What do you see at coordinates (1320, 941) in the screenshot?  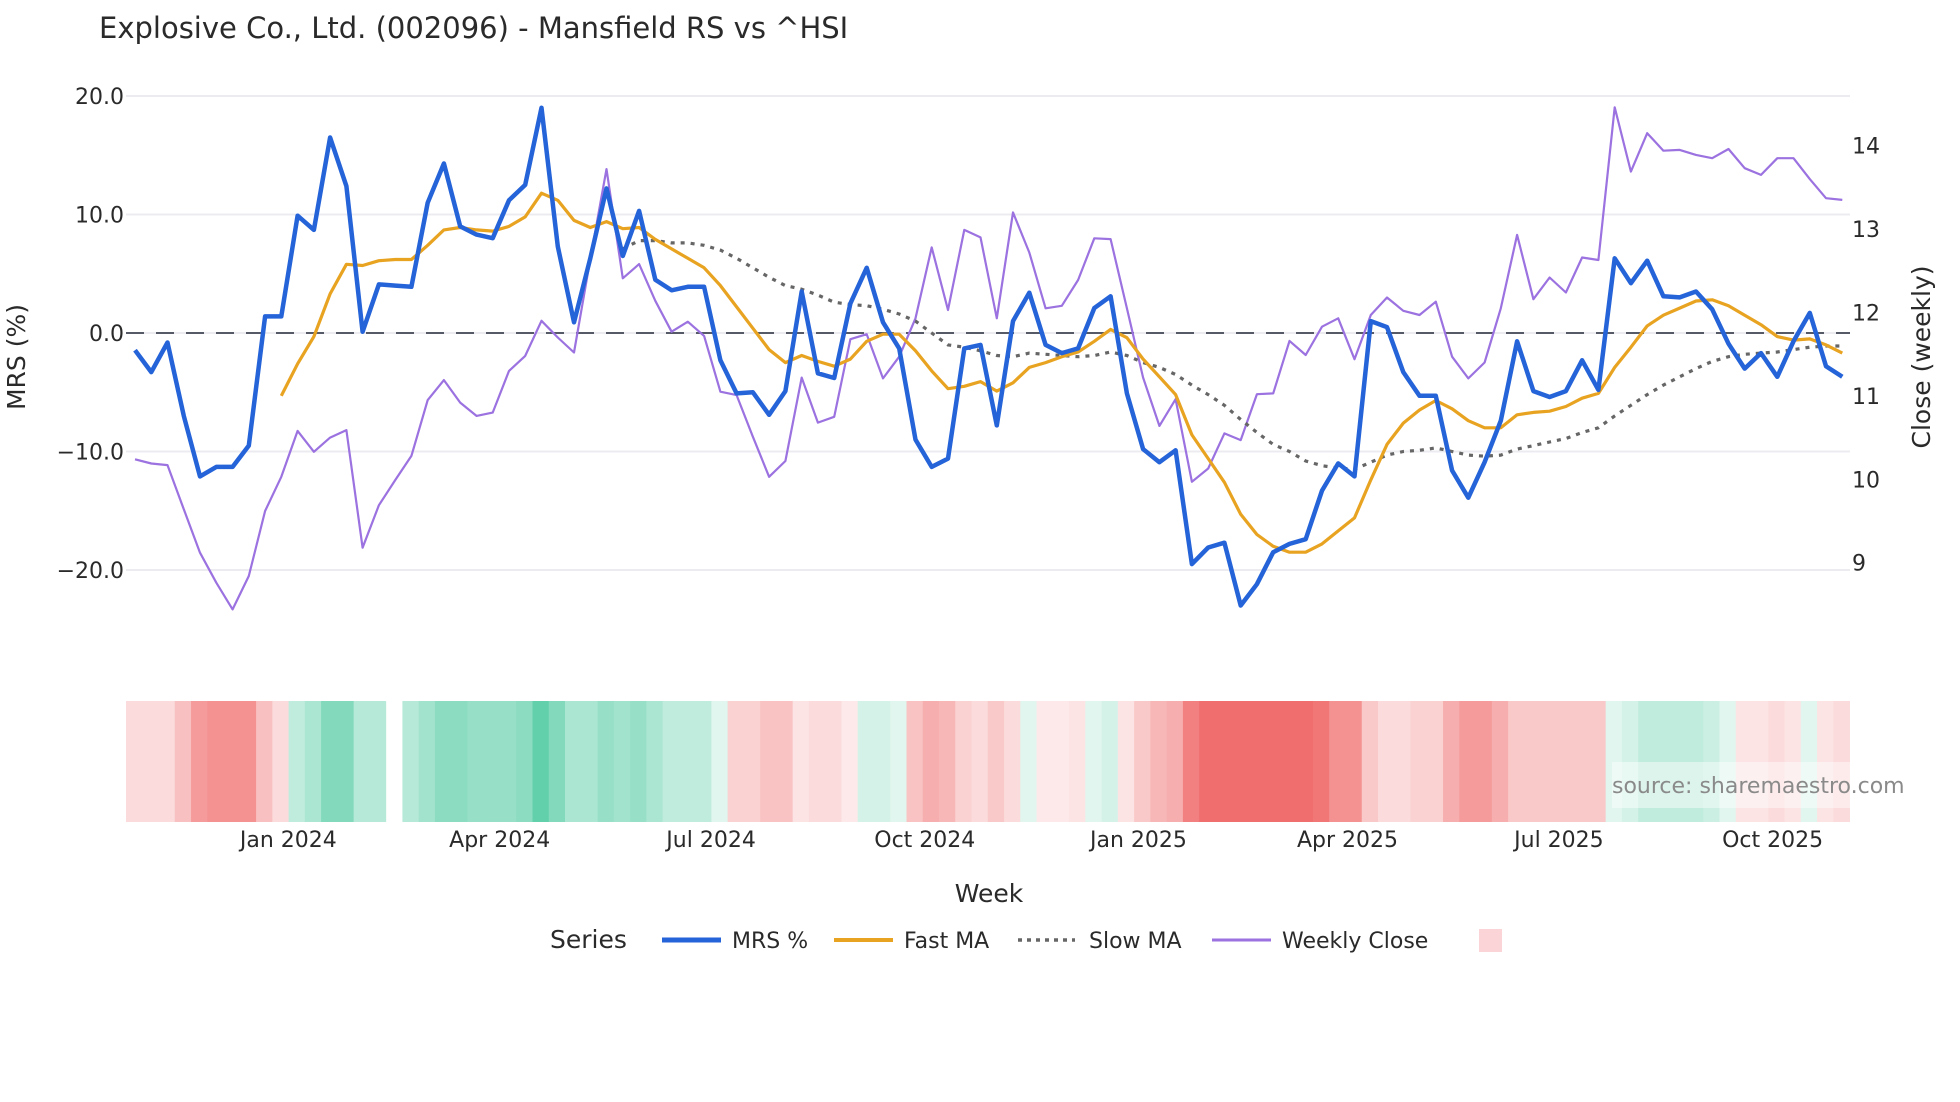 I see `legend-item-weekly-close: Weekly Close` at bounding box center [1320, 941].